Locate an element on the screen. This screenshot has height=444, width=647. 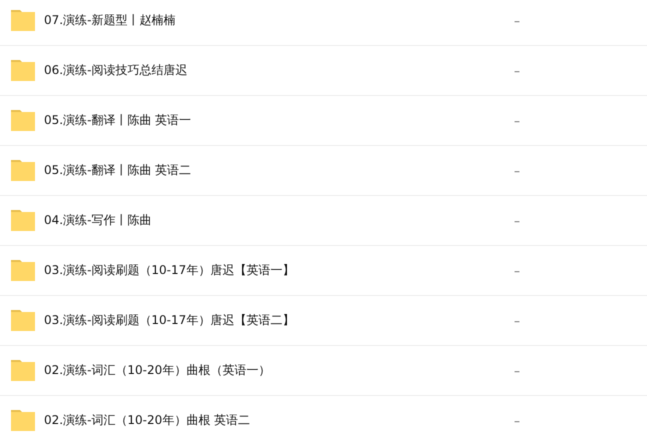
folder-name: 02.演练-词汇（10-20年）曲根（英语一） is located at coordinates (279, 370).